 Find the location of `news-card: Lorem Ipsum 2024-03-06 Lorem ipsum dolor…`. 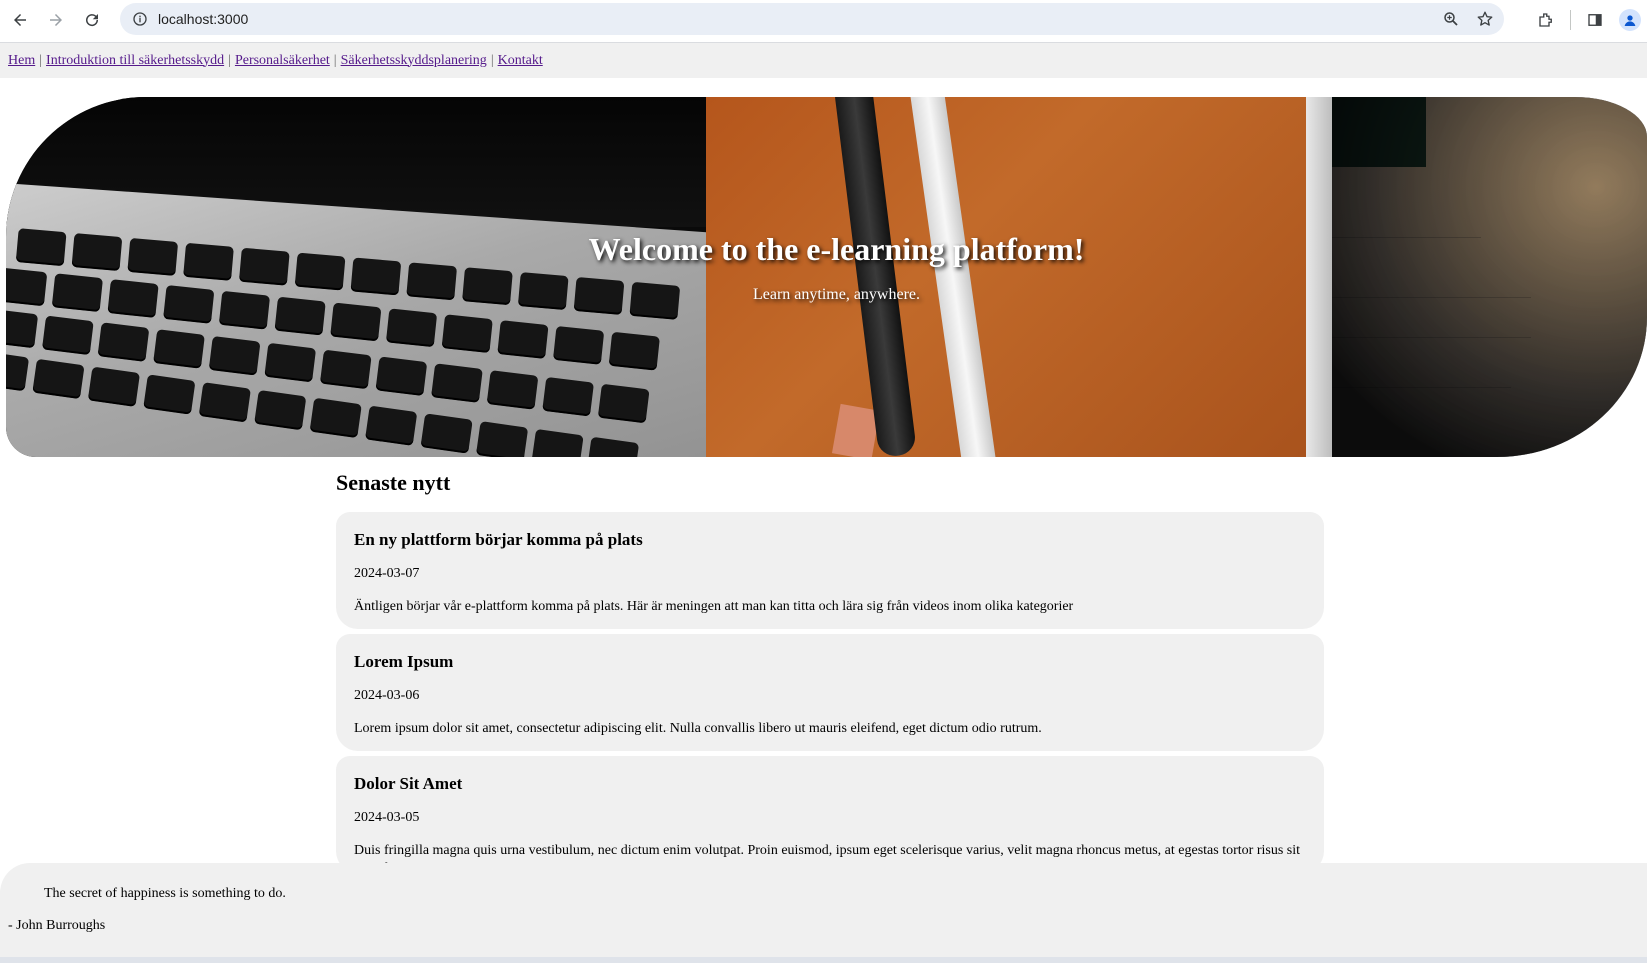

news-card: Lorem Ipsum 2024-03-06 Lorem ipsum dolor… is located at coordinates (830, 692).